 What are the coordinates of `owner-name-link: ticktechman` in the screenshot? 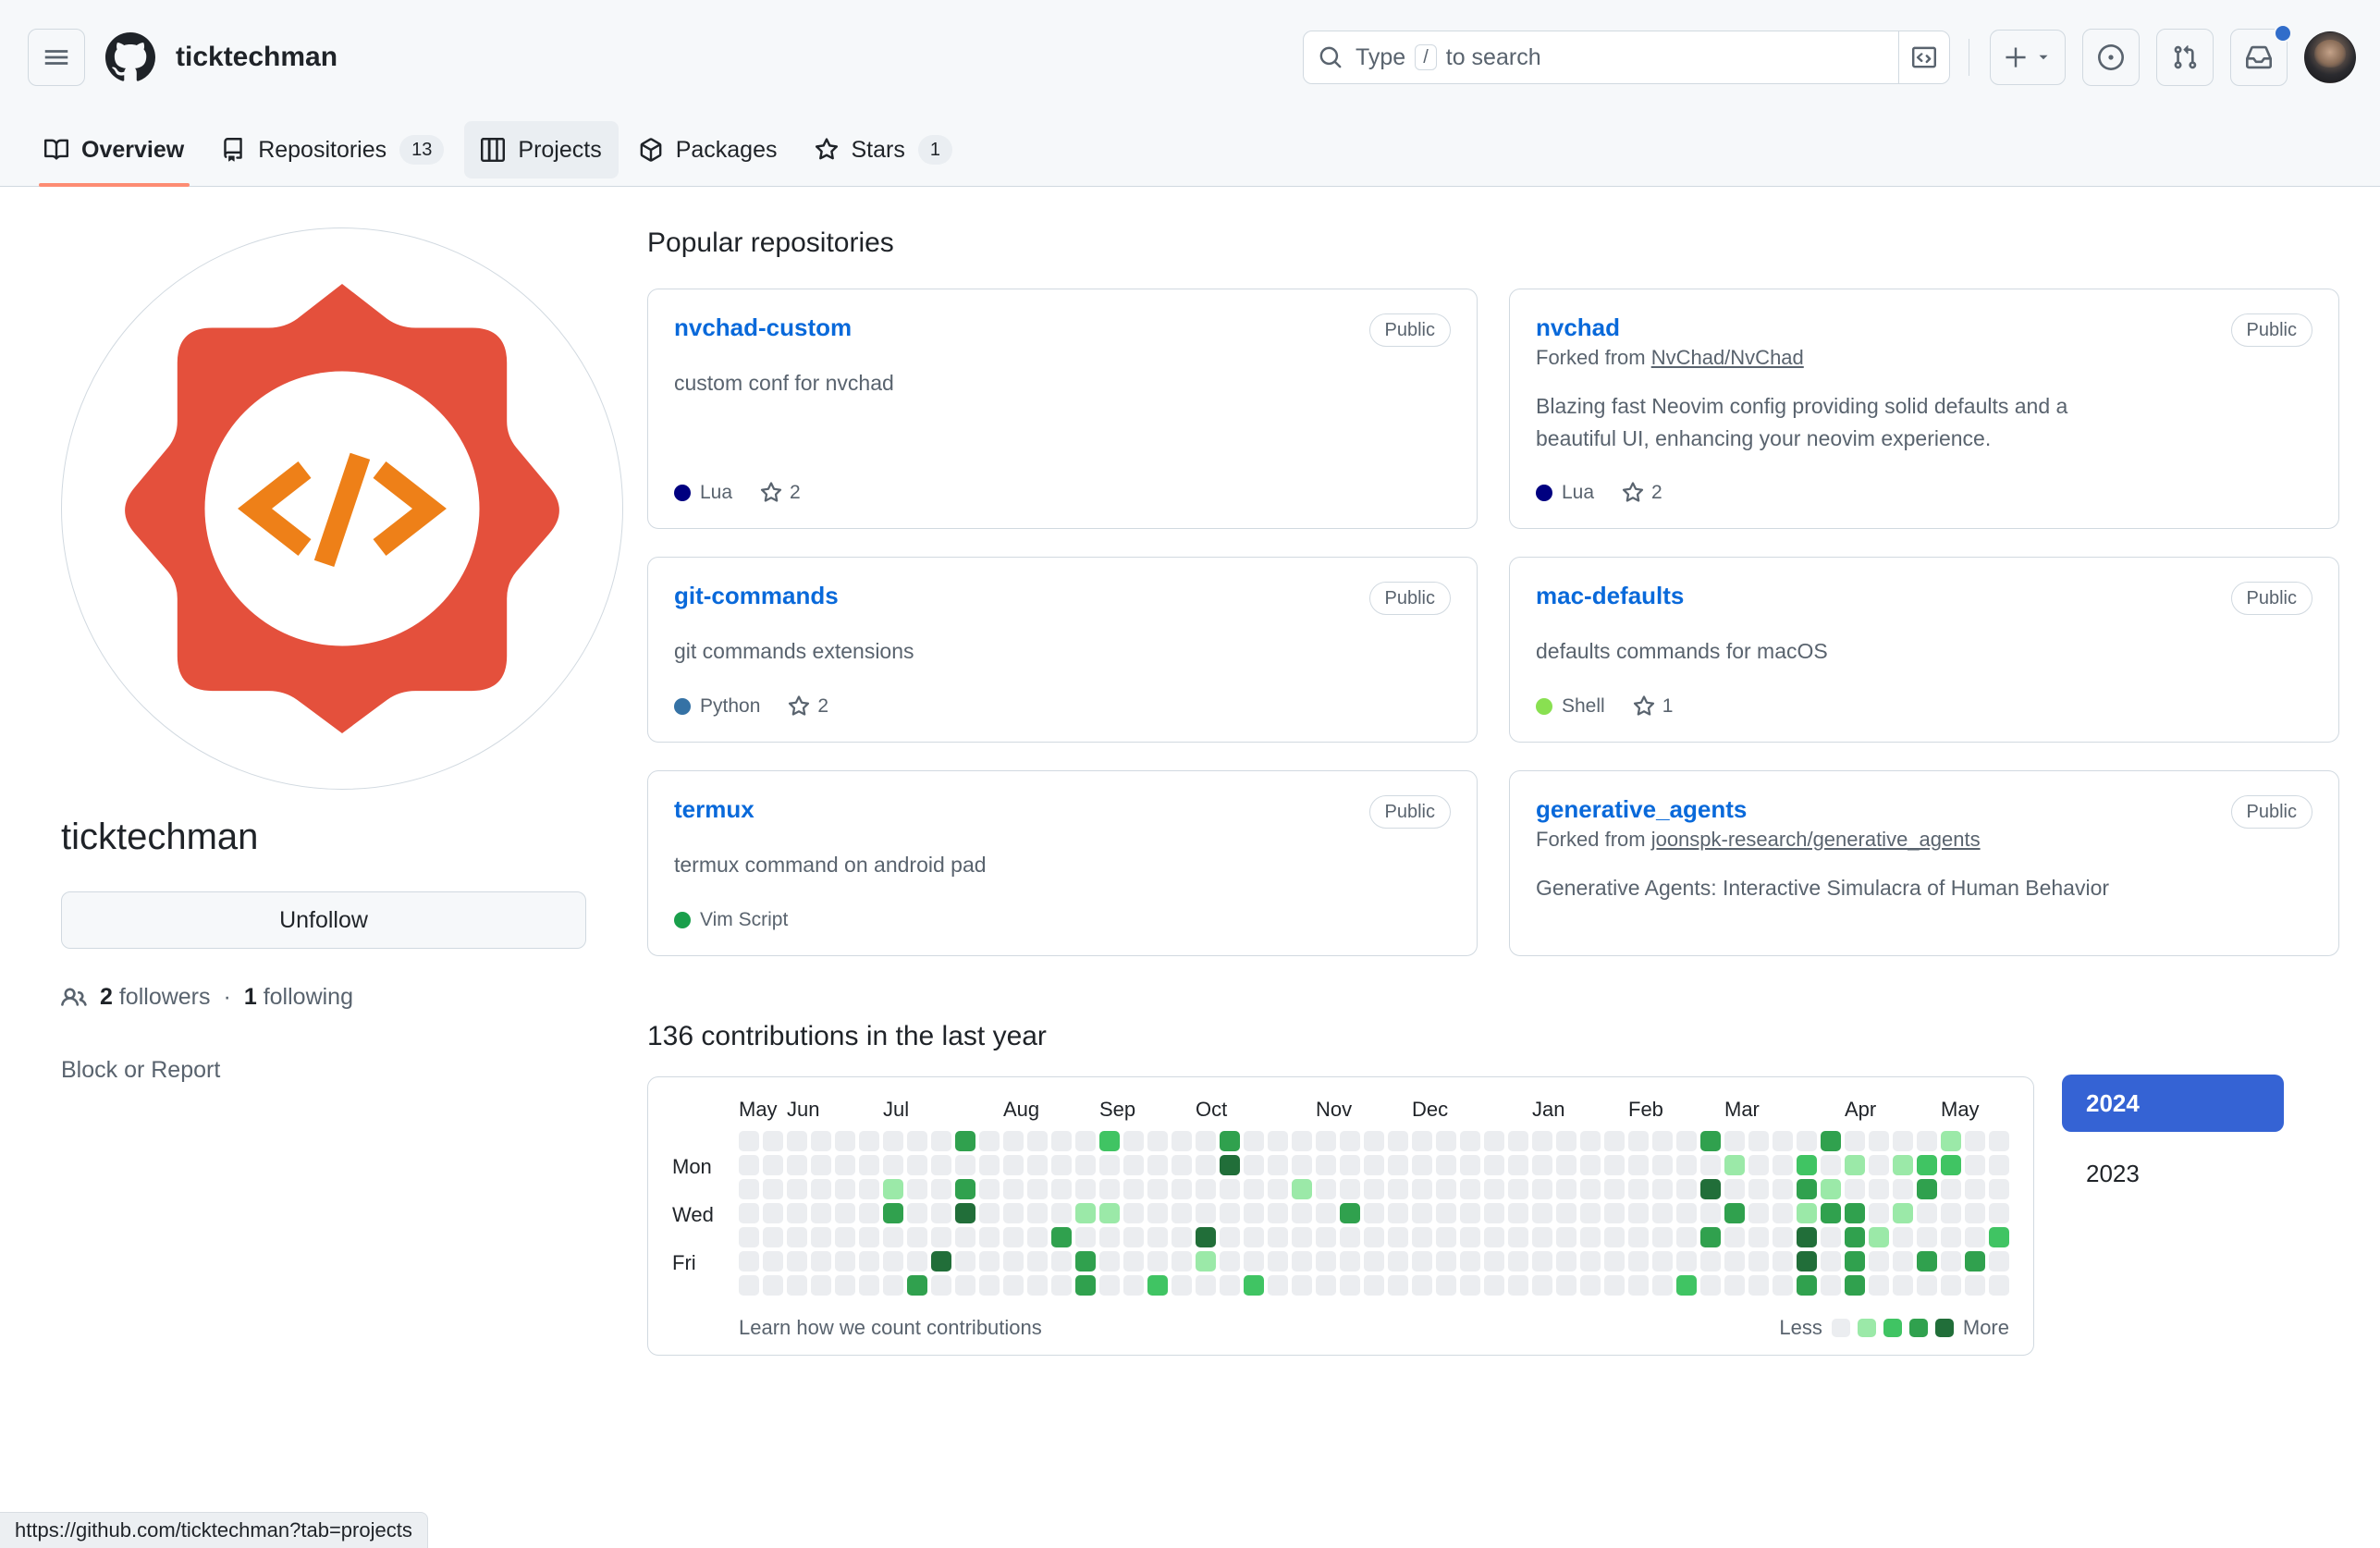 It's located at (256, 57).